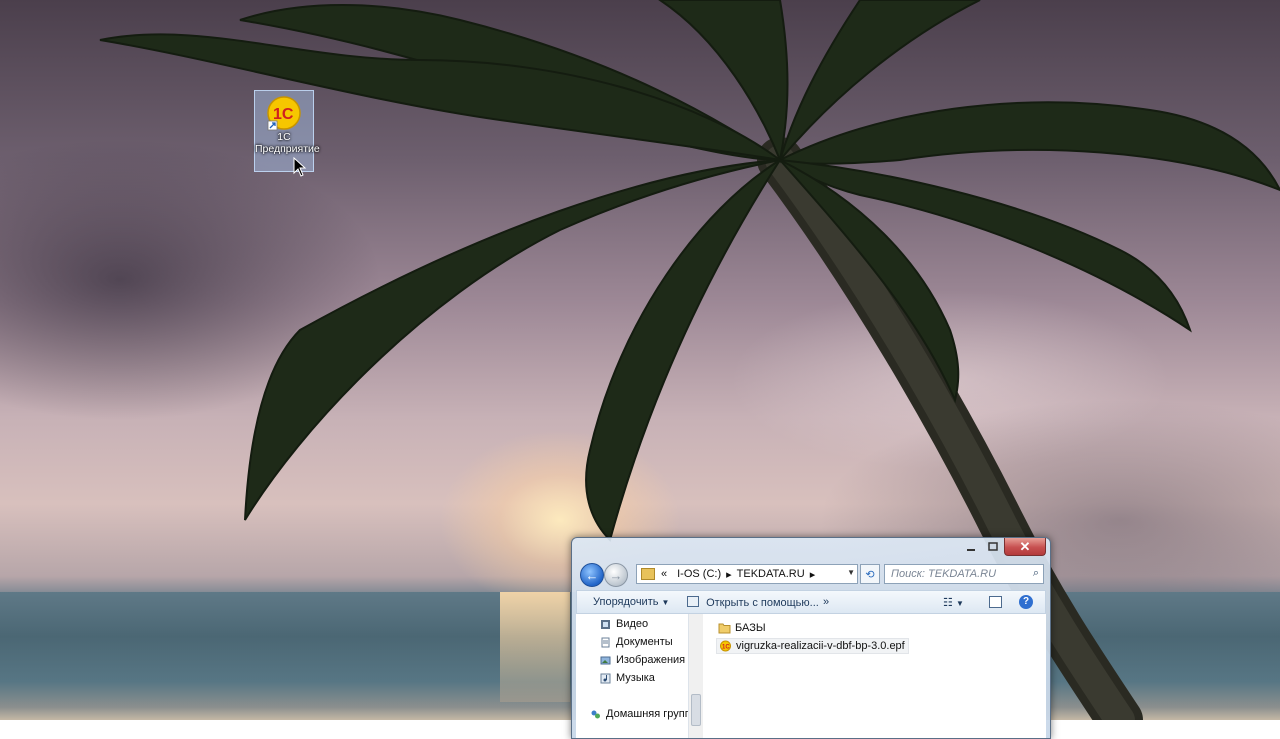 The width and height of the screenshot is (1280, 739). I want to click on close-button: ✕, so click(1025, 547).